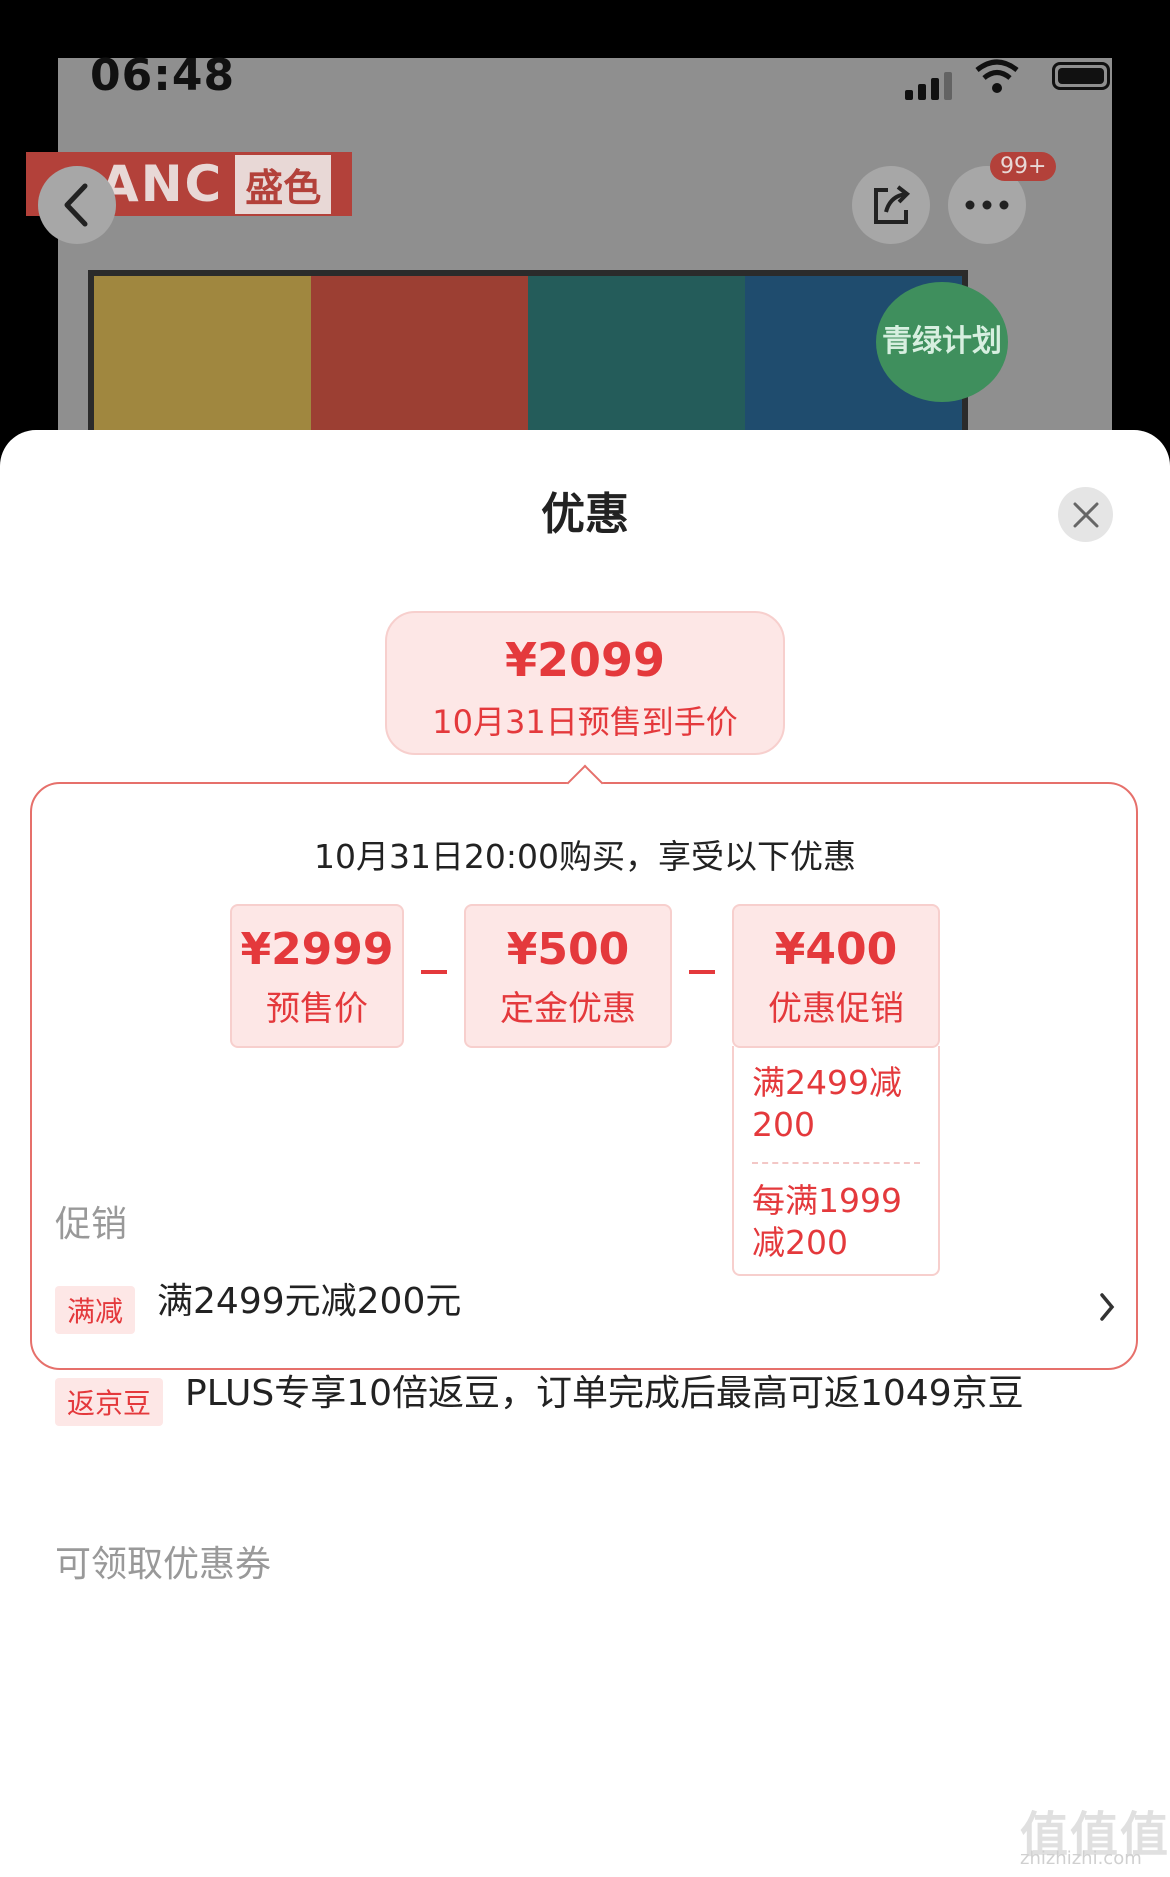  Describe the element at coordinates (1107, 1307) in the screenshot. I see `chevron-right-icon` at that location.